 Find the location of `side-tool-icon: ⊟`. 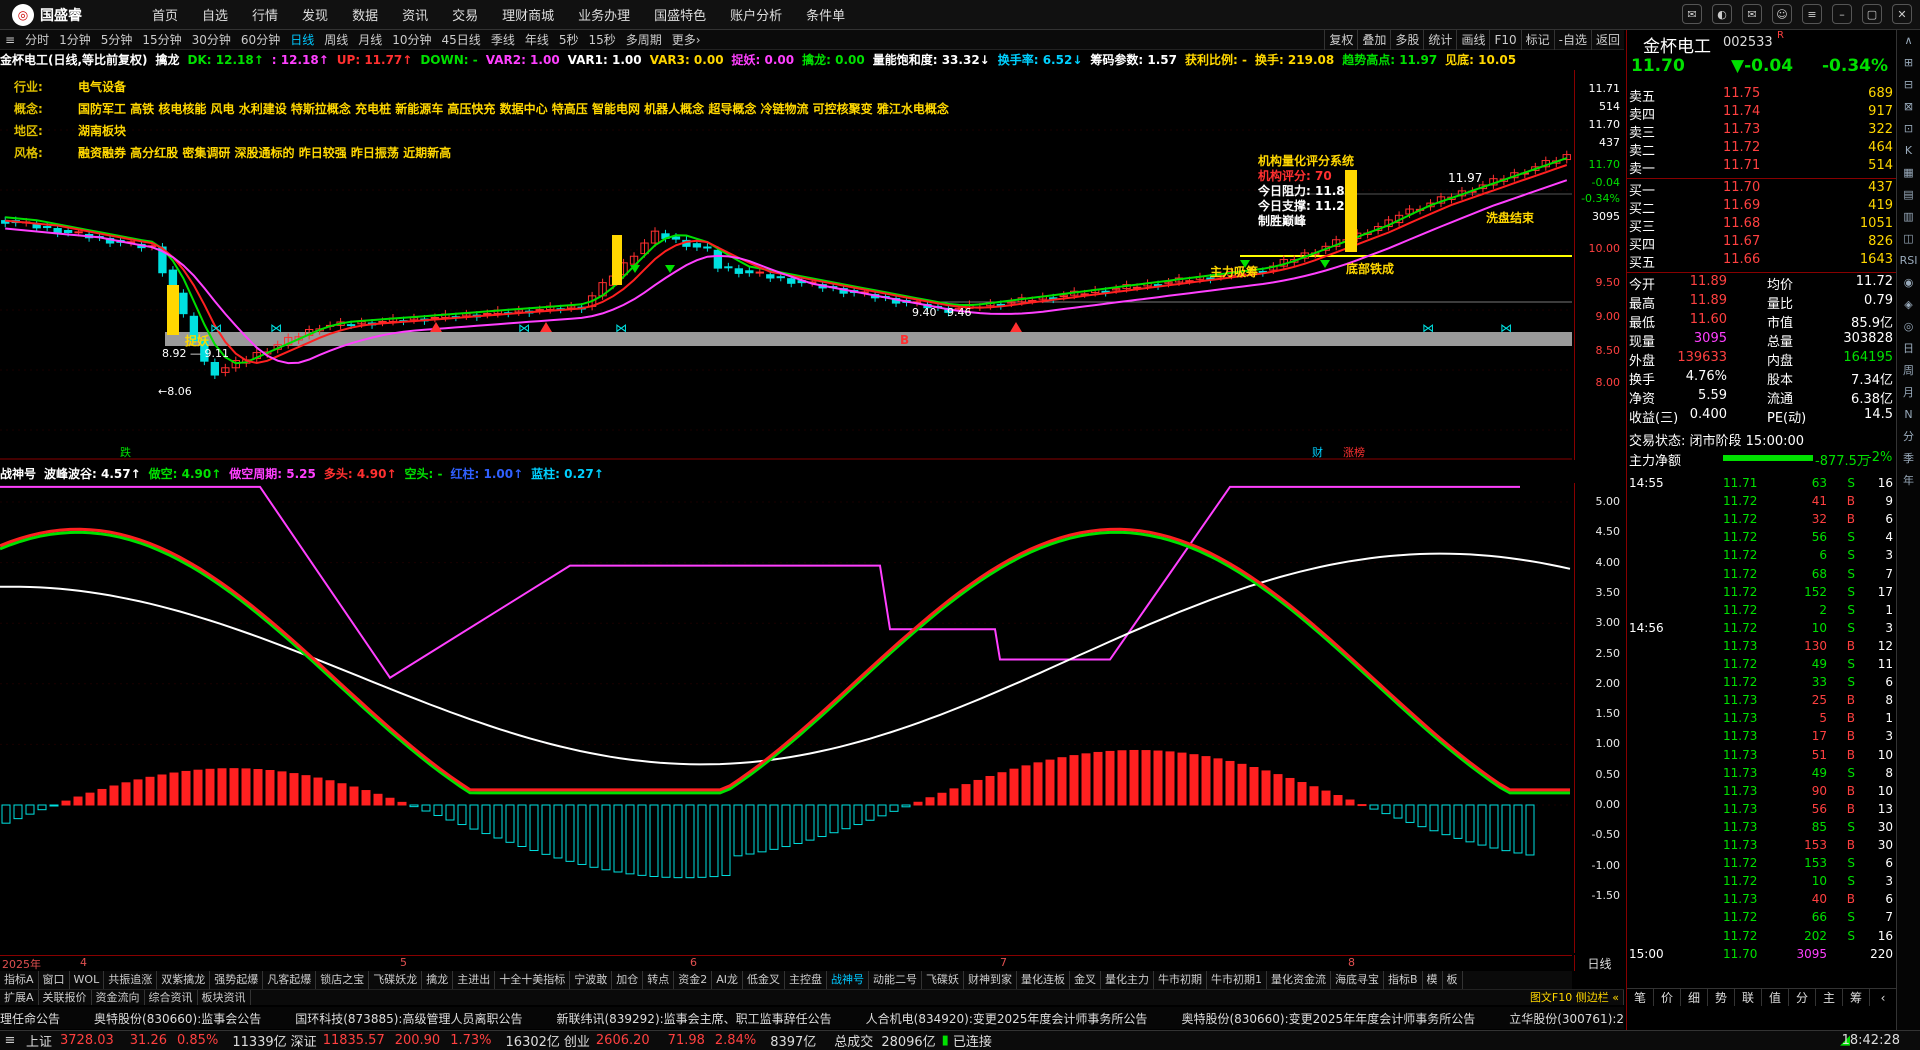

side-tool-icon: ⊟ is located at coordinates (1908, 85).